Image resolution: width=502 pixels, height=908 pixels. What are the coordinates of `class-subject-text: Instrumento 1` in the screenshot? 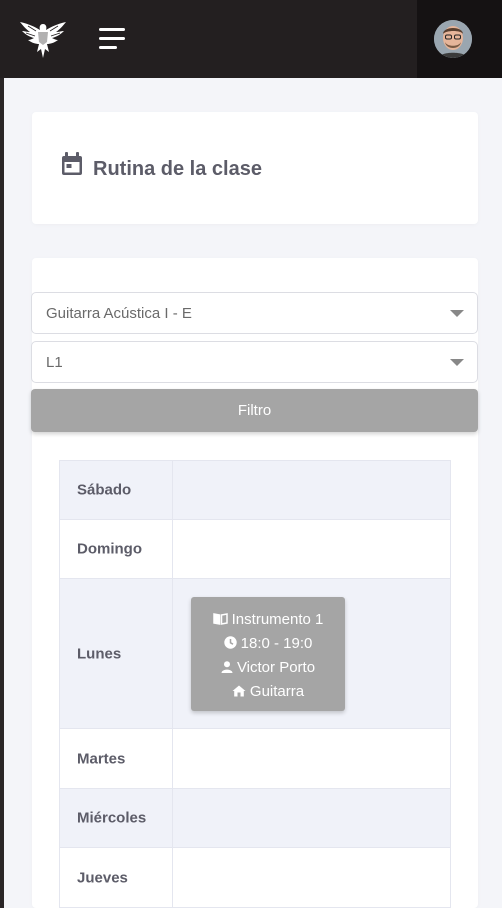 It's located at (277, 619).